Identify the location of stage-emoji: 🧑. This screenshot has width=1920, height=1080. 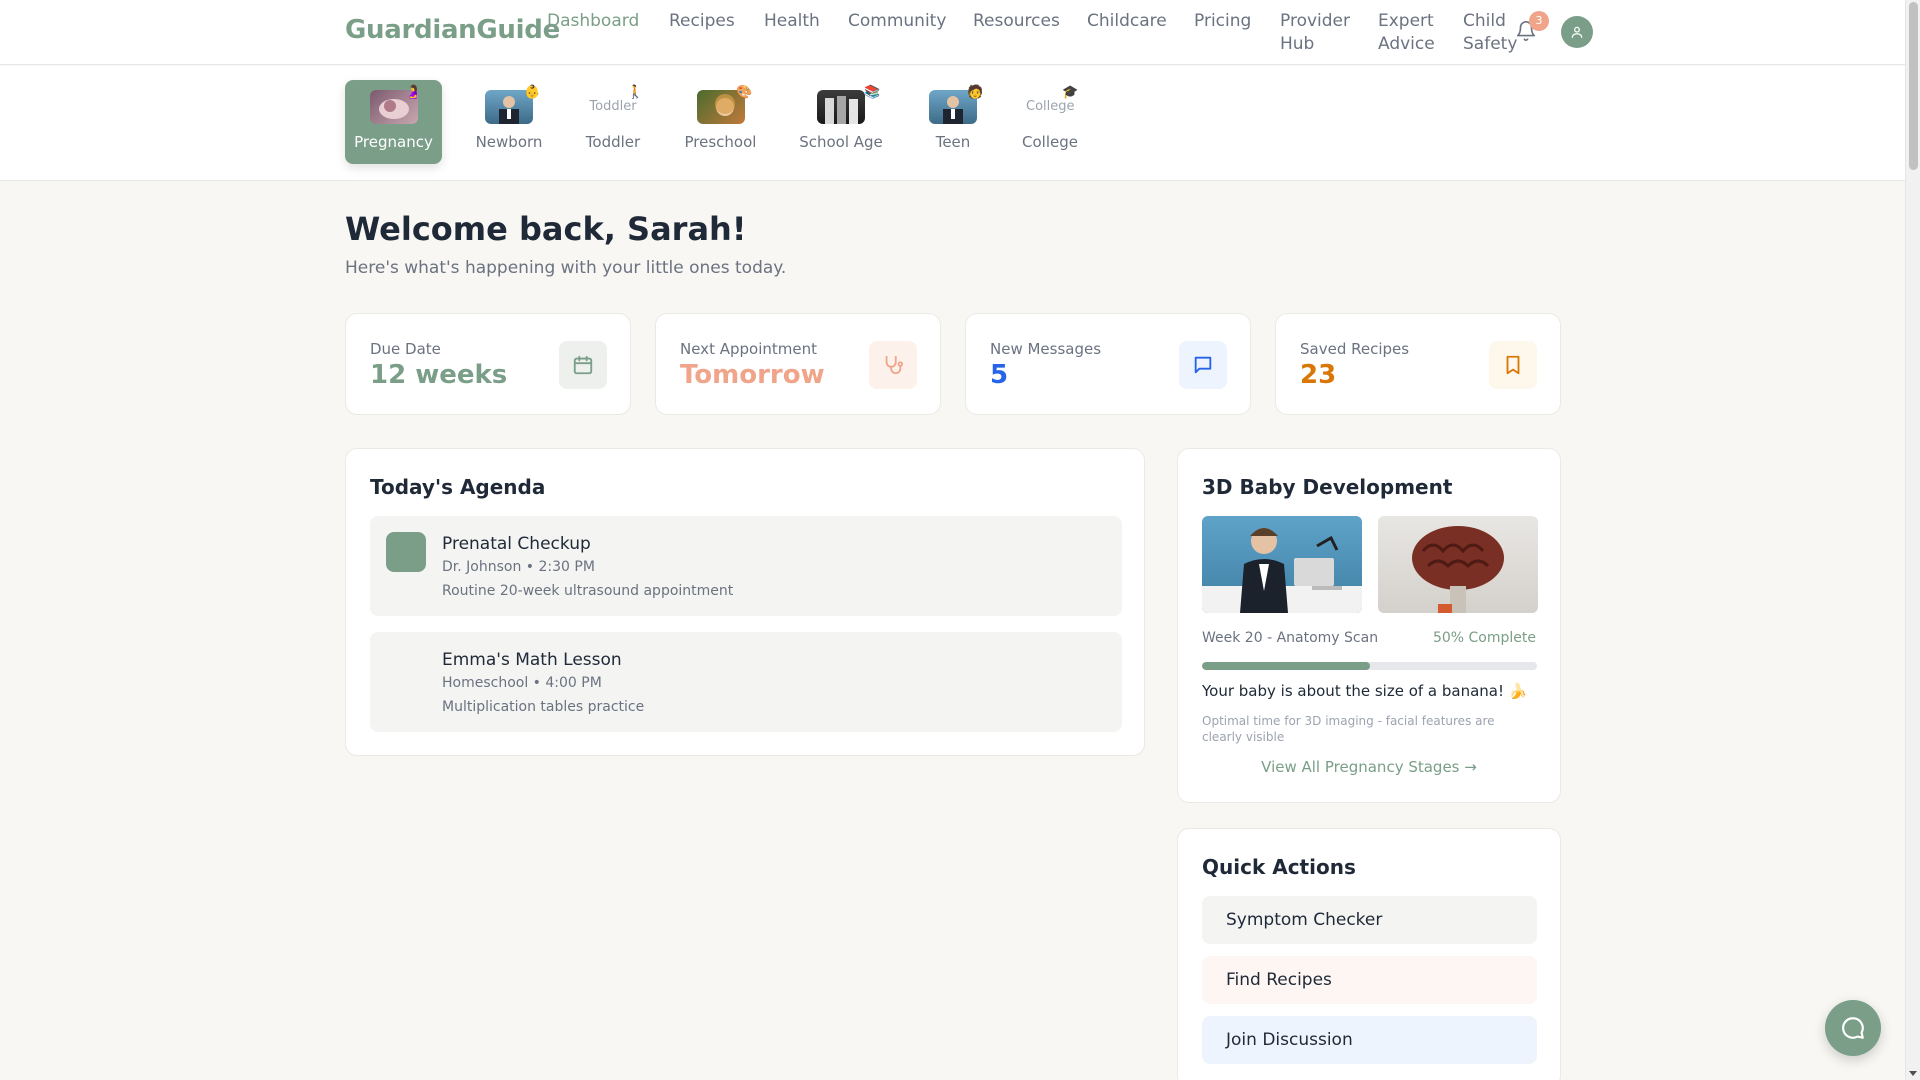
(975, 92).